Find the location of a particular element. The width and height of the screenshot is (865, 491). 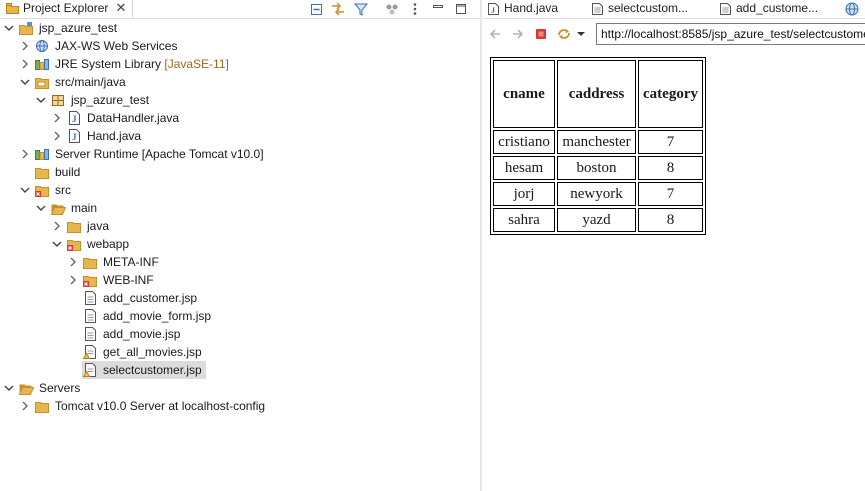

tree-item: add_movie_form.jsp is located at coordinates (240, 316).